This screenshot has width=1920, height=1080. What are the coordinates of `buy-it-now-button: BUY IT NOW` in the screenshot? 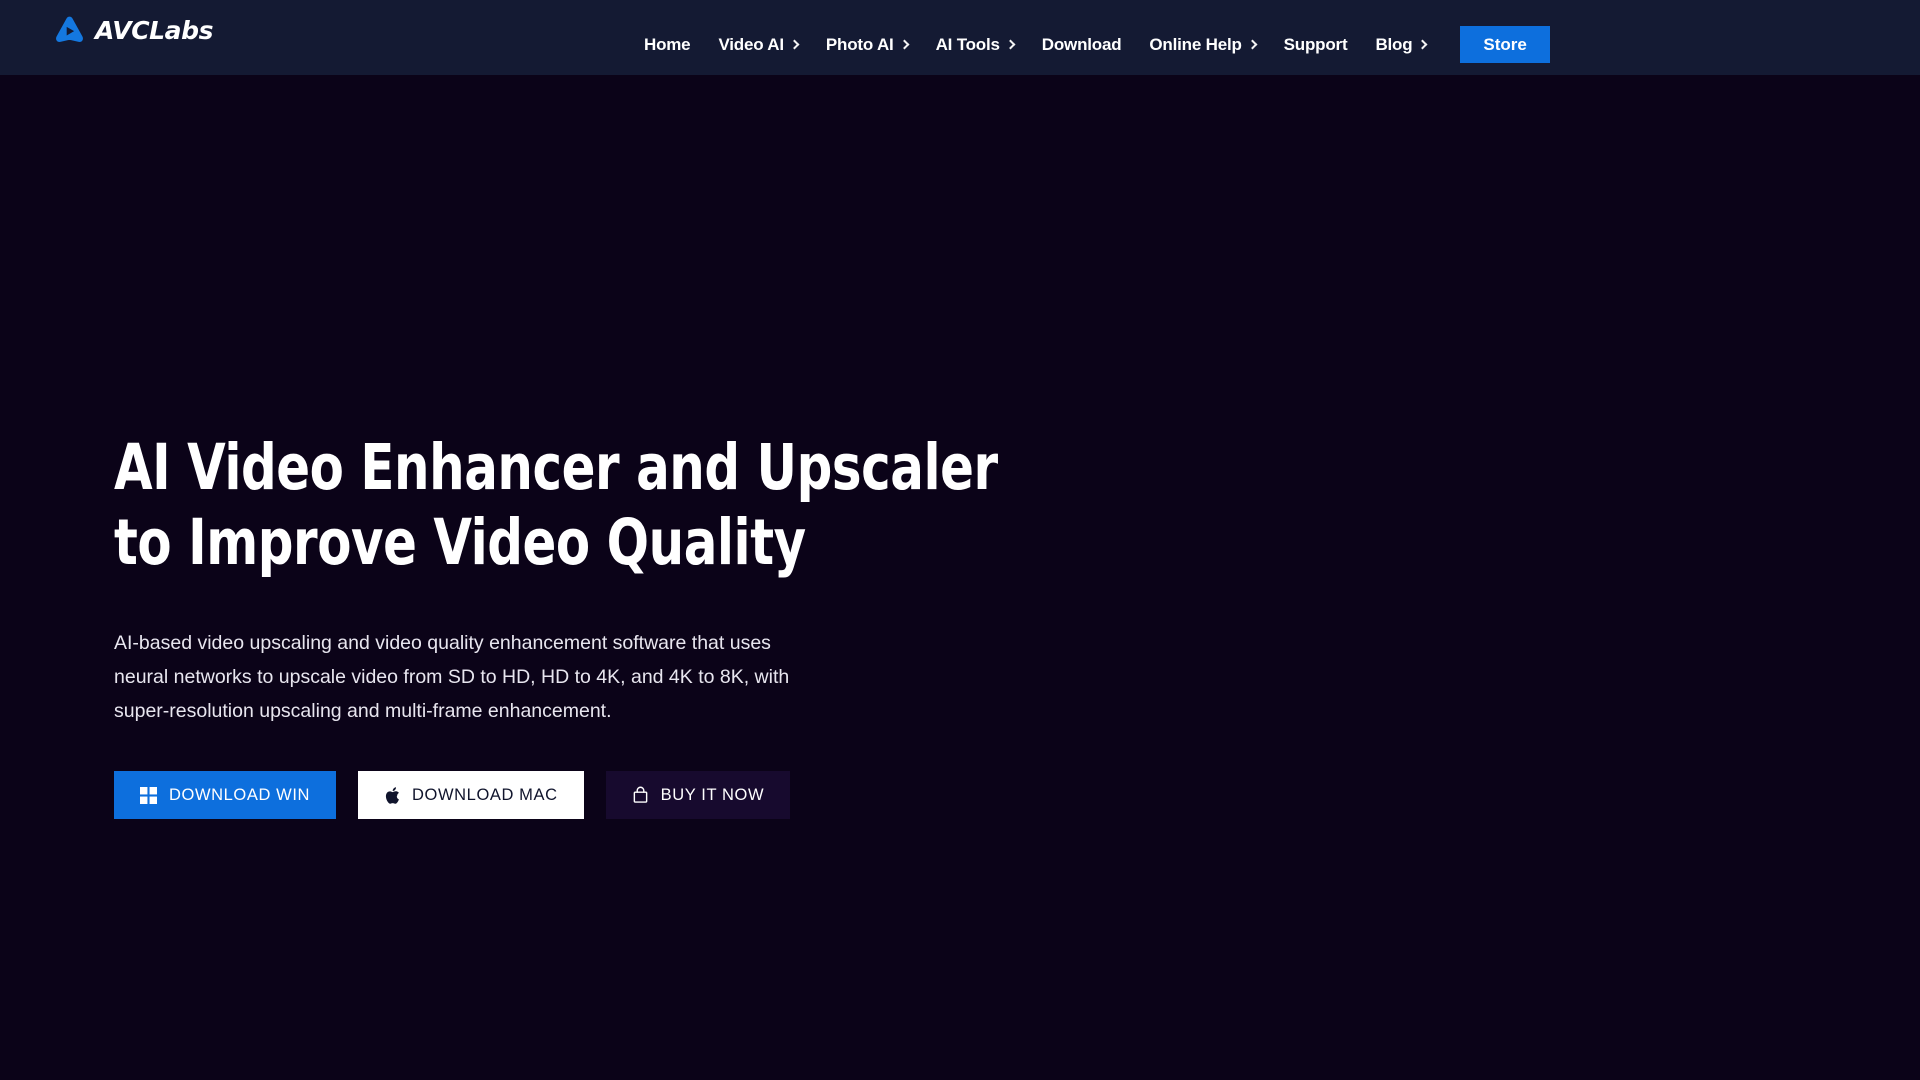 It's located at (698, 795).